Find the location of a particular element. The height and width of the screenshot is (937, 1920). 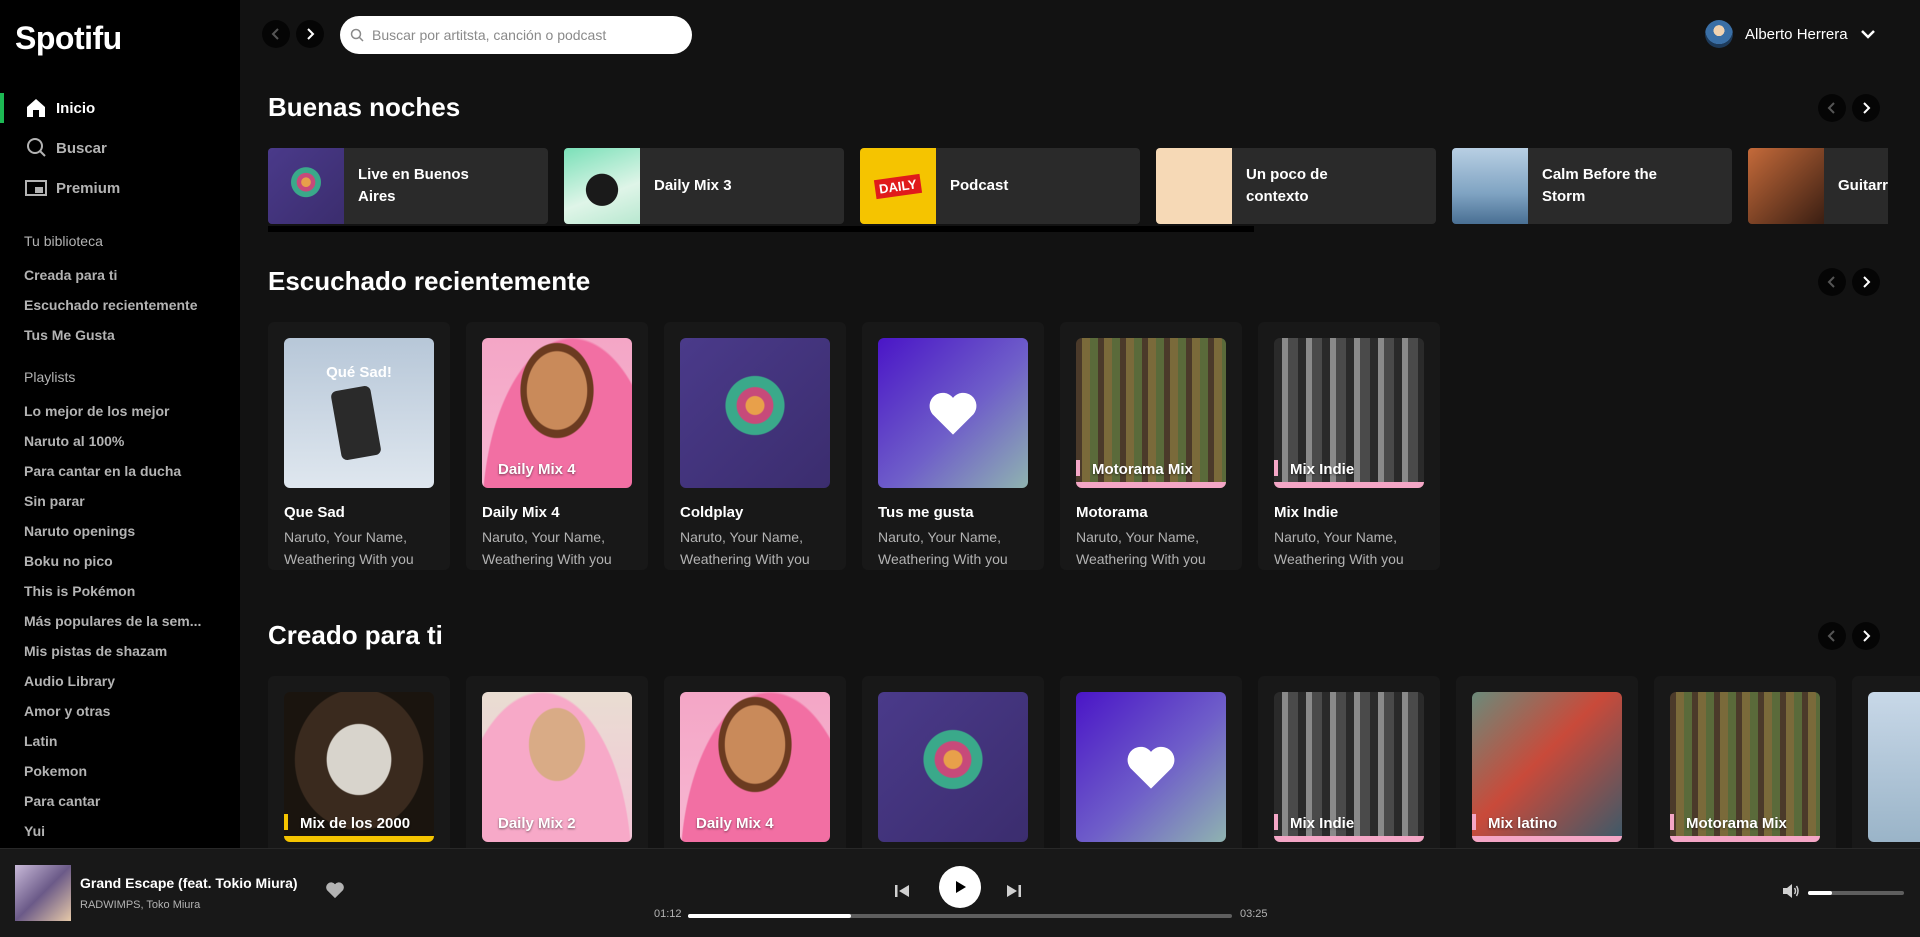

shortcut-card: Un poco de contexto is located at coordinates (1296, 186).